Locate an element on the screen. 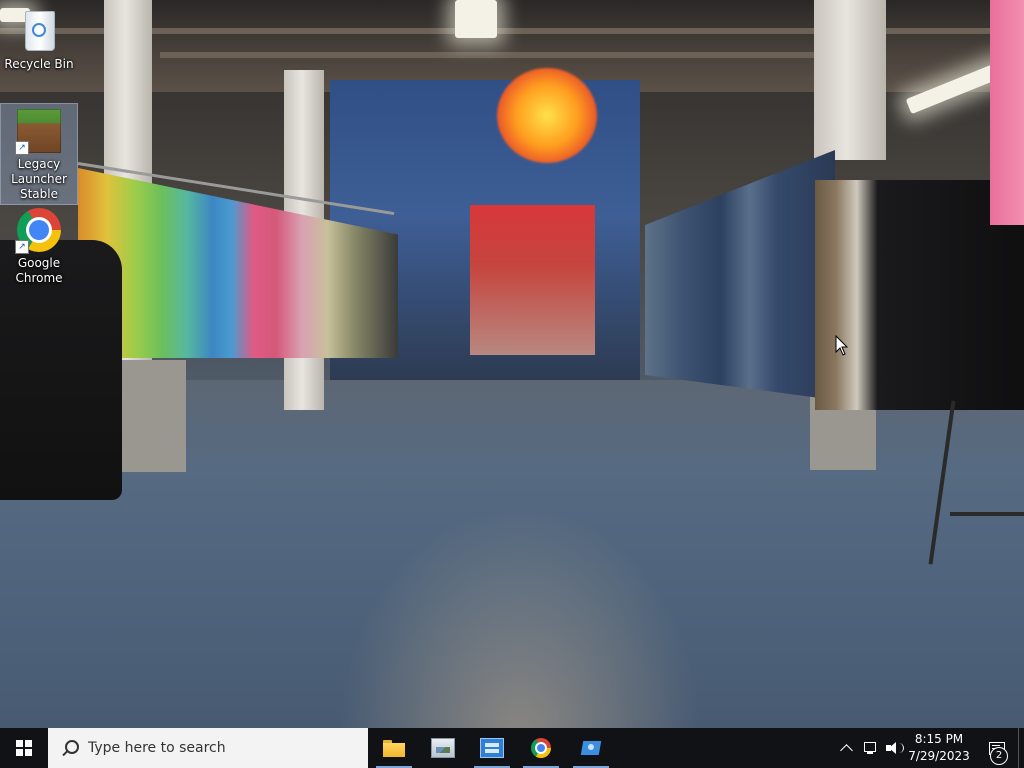 The height and width of the screenshot is (768, 1024). desktop-icon-label: Recycle Bin is located at coordinates (39, 64).